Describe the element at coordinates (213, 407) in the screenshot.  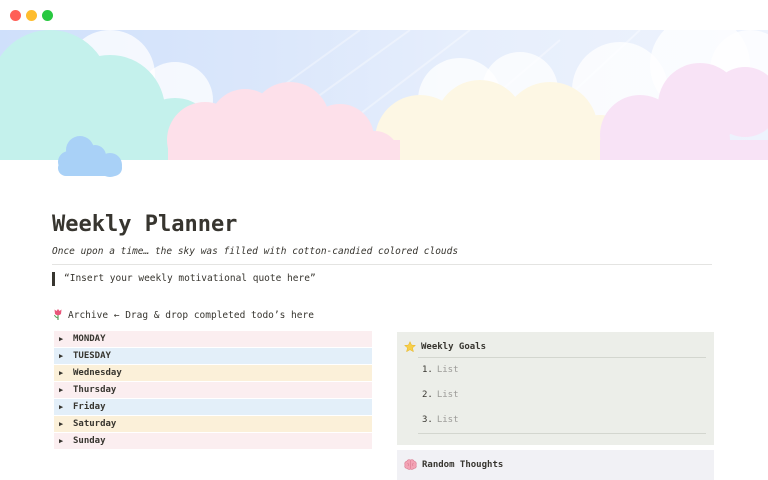
I see `day-toggle-friday: ▶ Friday` at that location.